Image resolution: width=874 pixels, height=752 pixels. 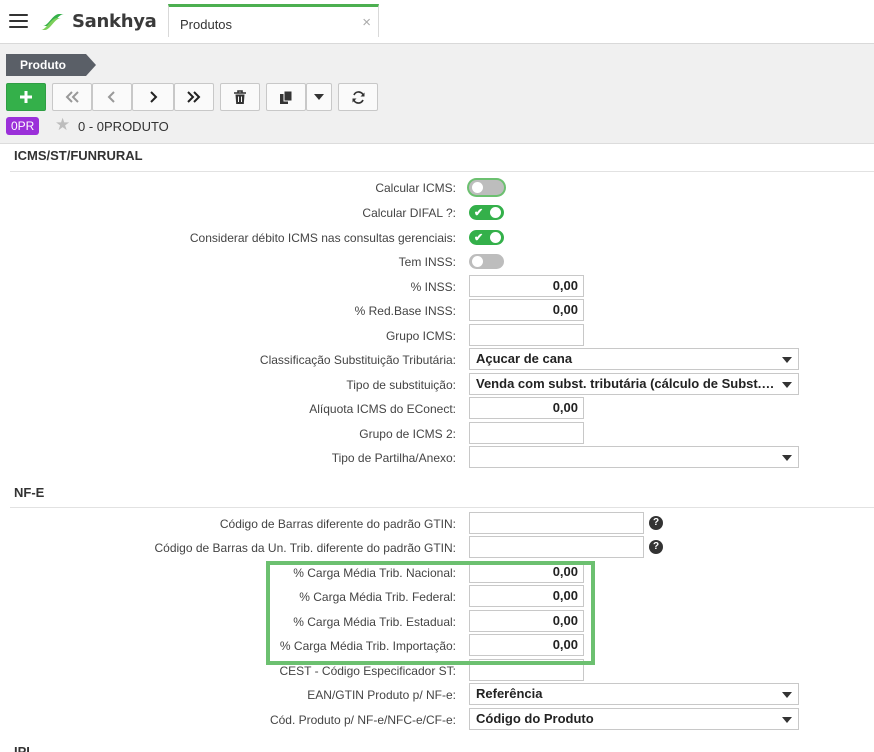 I want to click on double-chevron-left-icon, so click(x=72, y=97).